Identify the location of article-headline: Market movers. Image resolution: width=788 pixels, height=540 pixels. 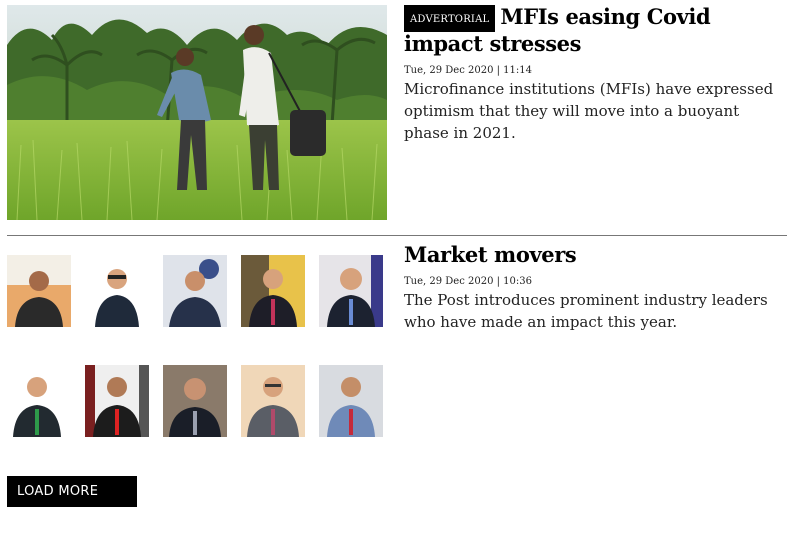
(595, 255).